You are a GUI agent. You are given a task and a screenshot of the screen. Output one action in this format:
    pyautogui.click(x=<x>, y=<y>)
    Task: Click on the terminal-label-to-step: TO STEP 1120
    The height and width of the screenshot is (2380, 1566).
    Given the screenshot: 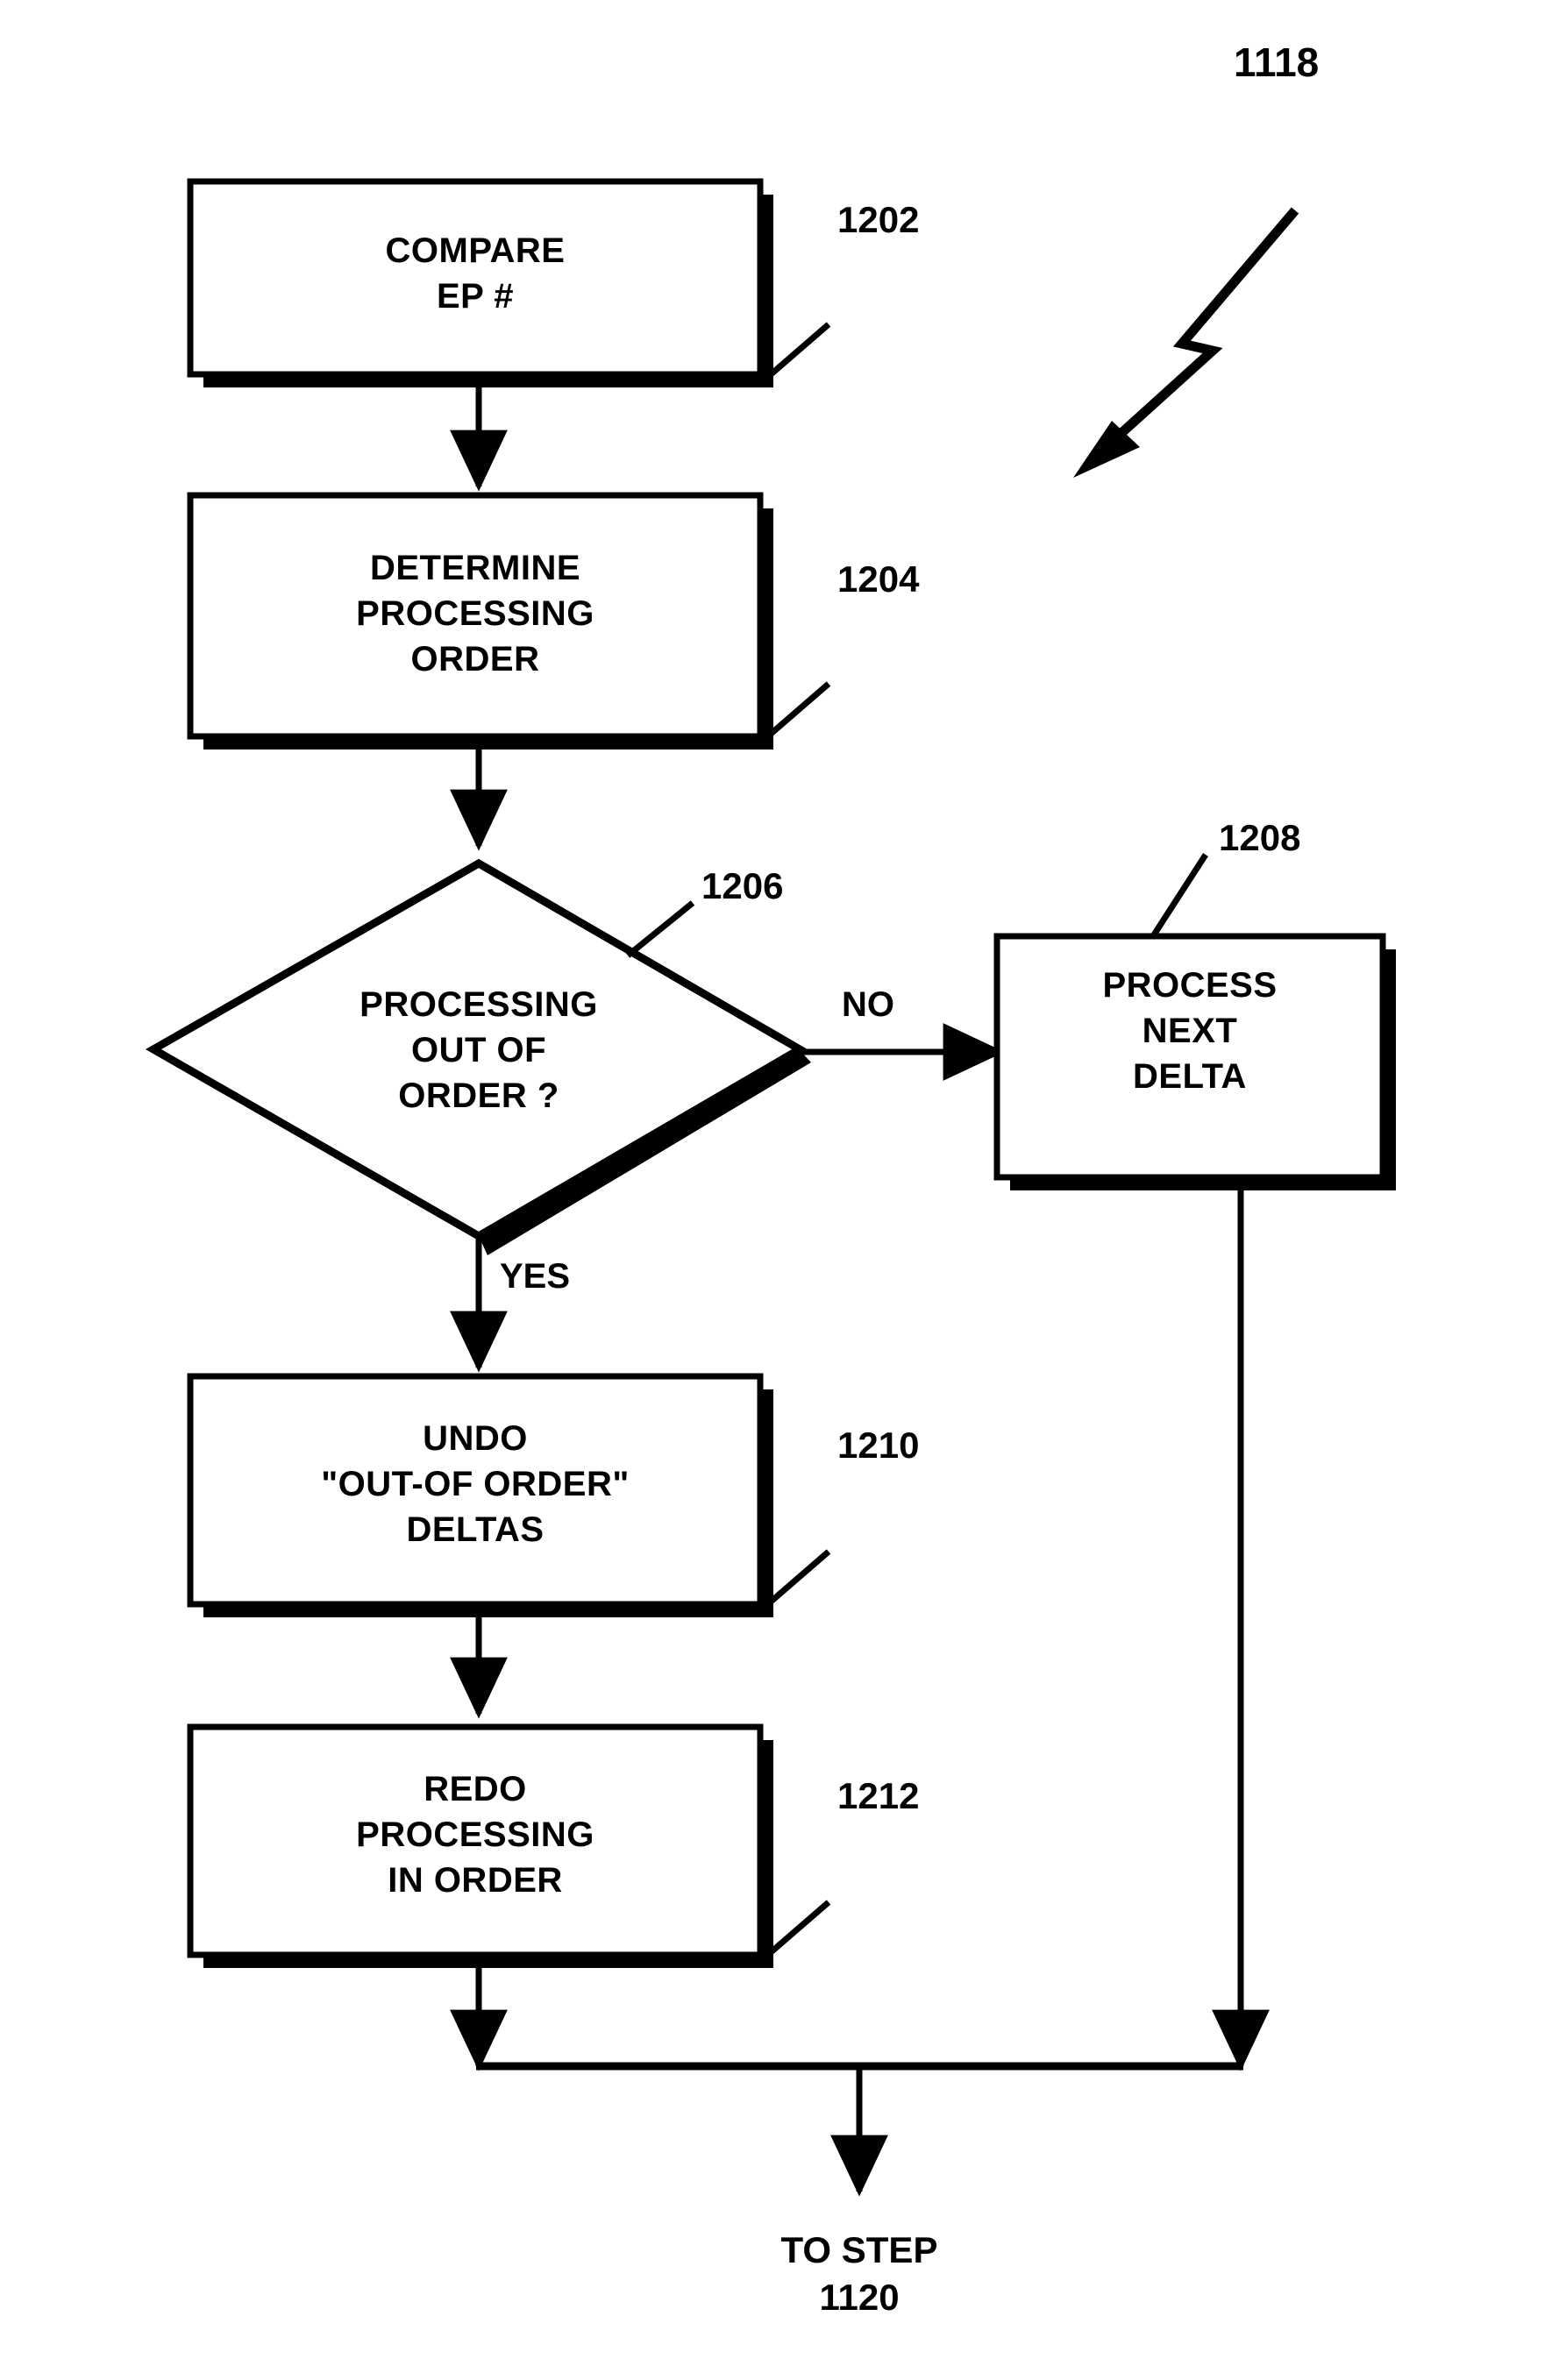 What is the action you would take?
    pyautogui.click(x=859, y=2273)
    